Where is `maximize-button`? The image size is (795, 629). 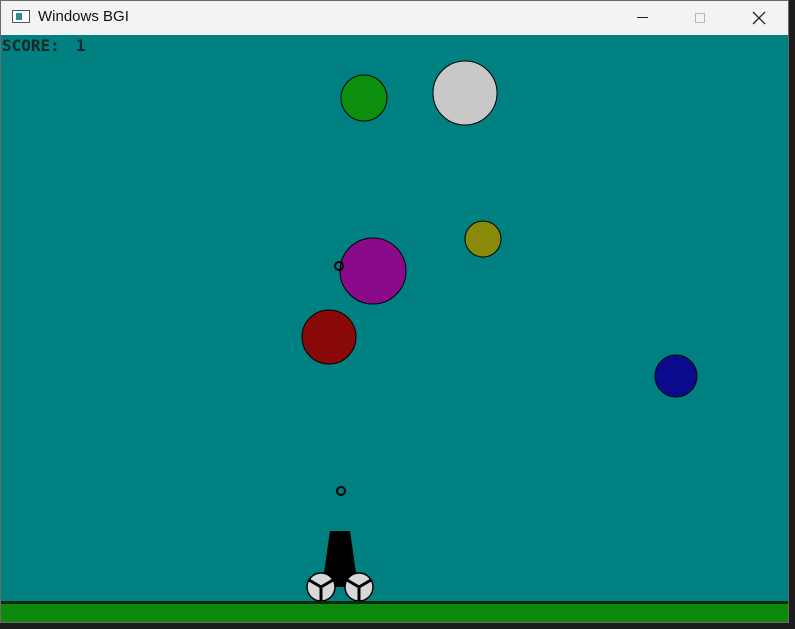 maximize-button is located at coordinates (700, 17).